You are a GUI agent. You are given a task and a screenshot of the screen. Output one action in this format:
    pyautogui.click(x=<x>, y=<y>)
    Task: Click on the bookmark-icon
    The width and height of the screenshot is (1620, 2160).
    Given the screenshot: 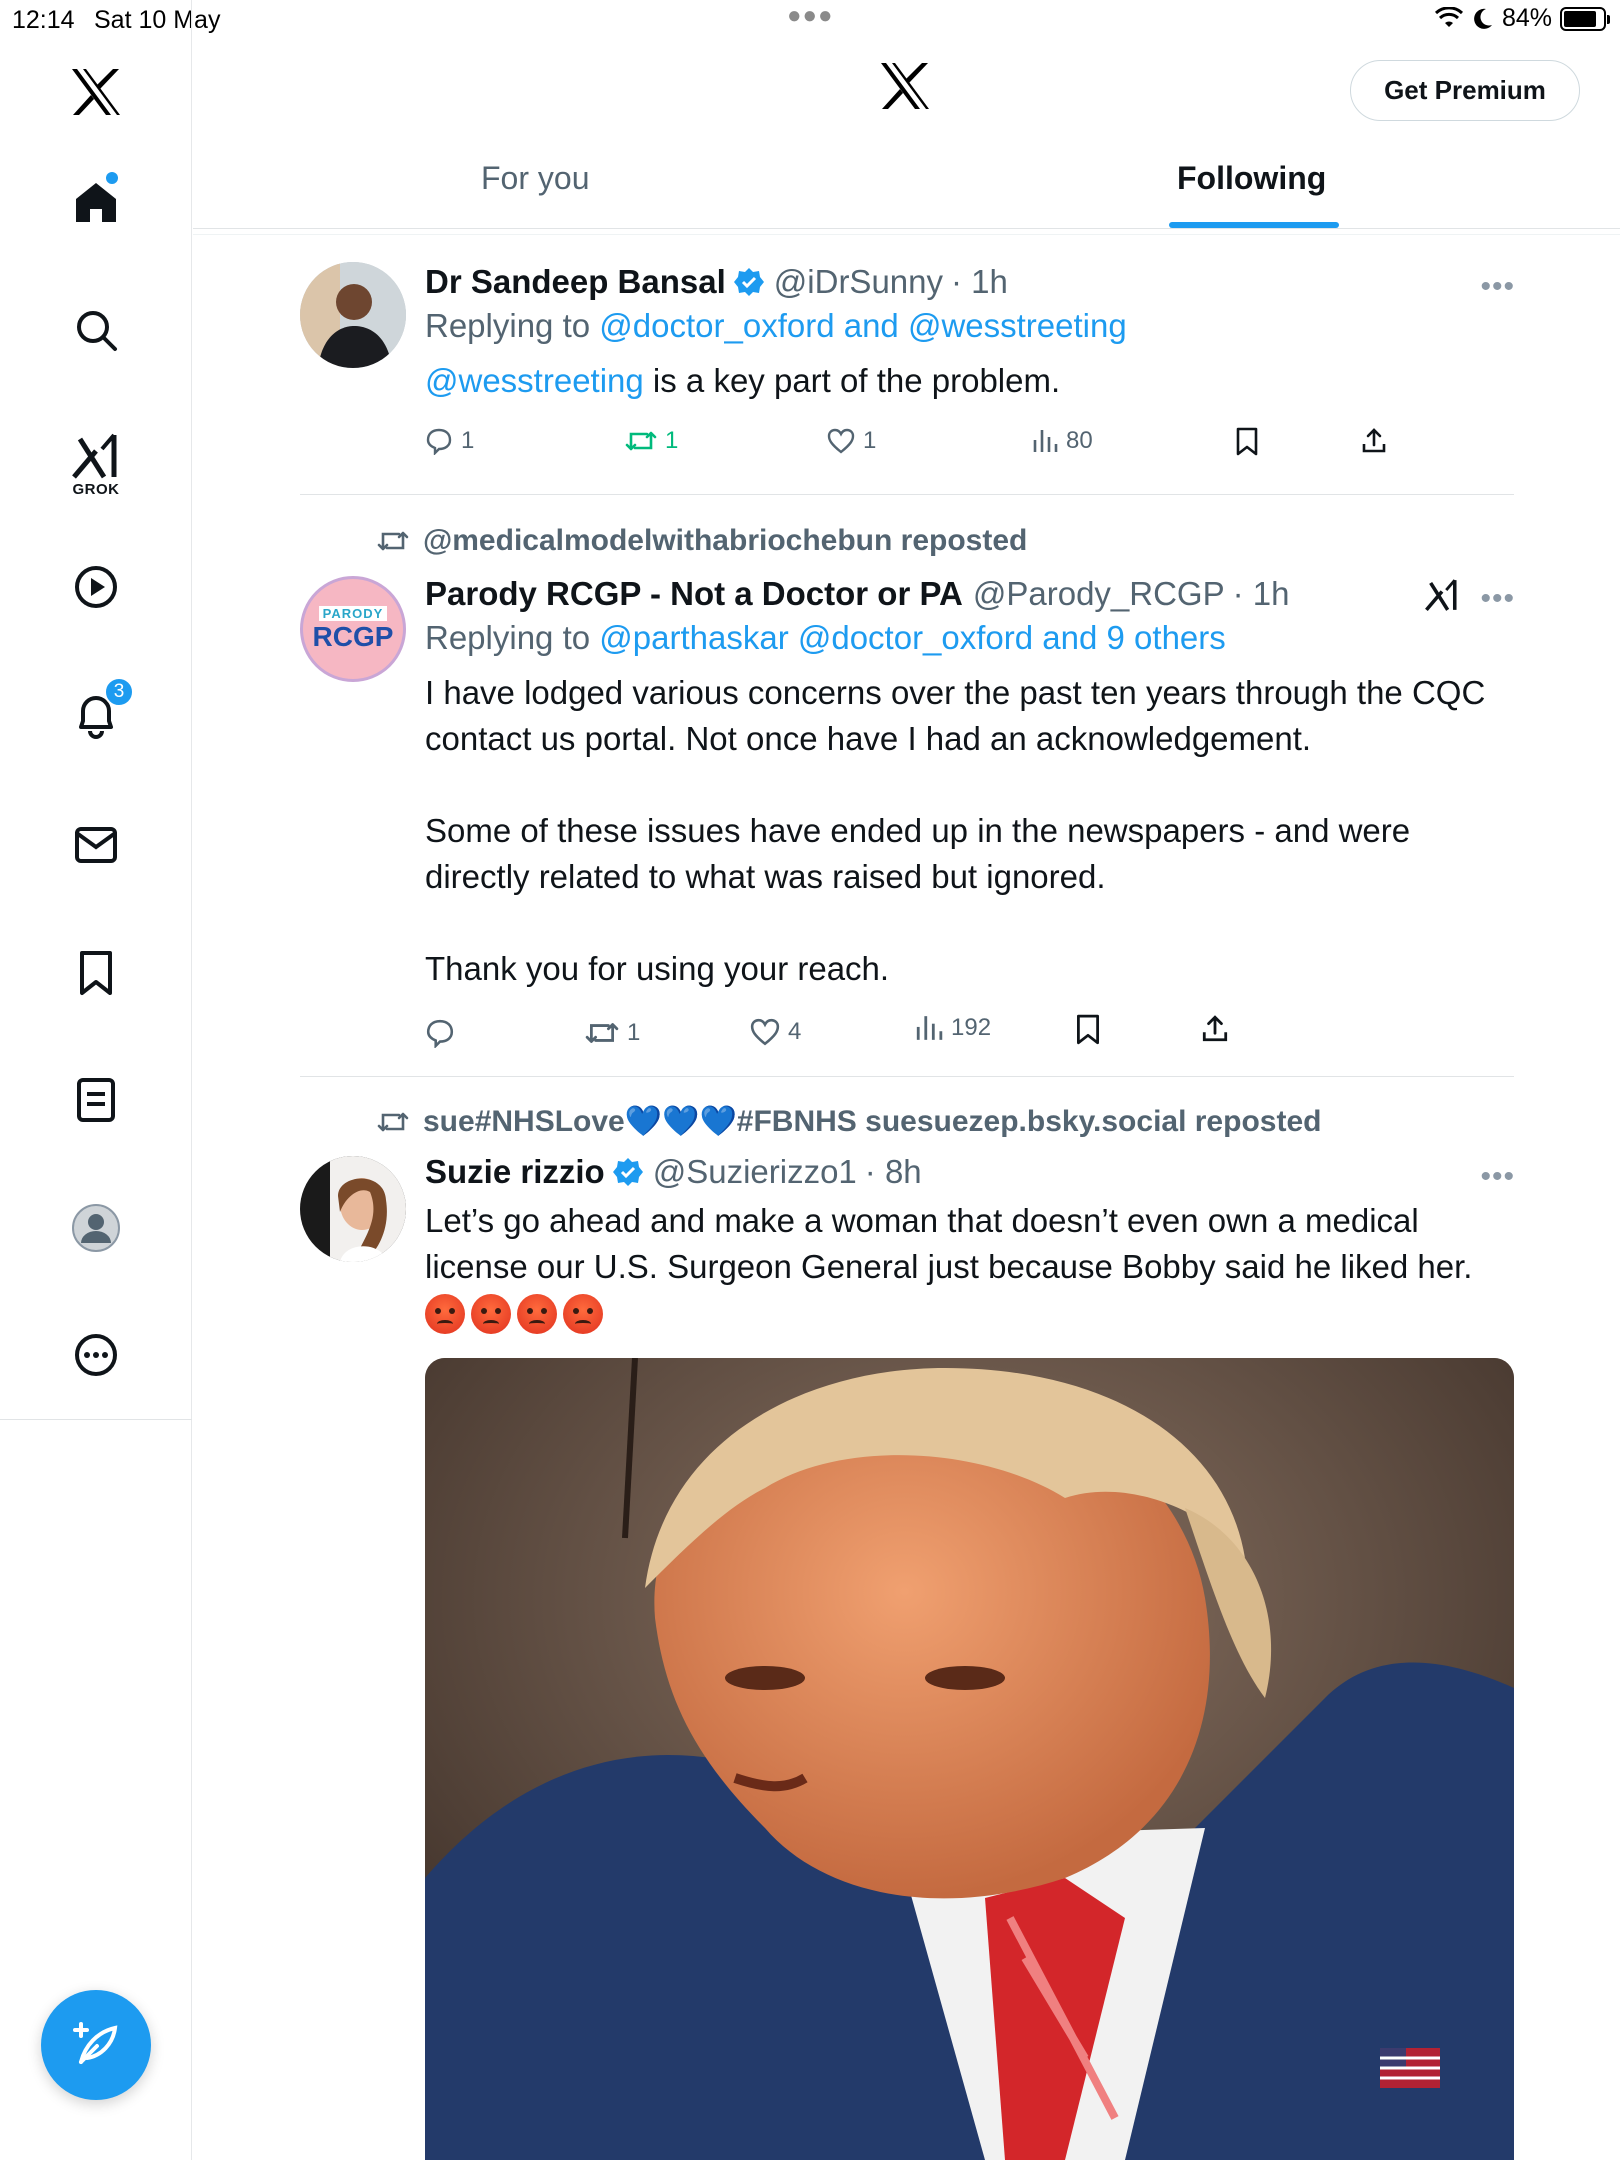 What is the action you would take?
    pyautogui.click(x=1247, y=441)
    